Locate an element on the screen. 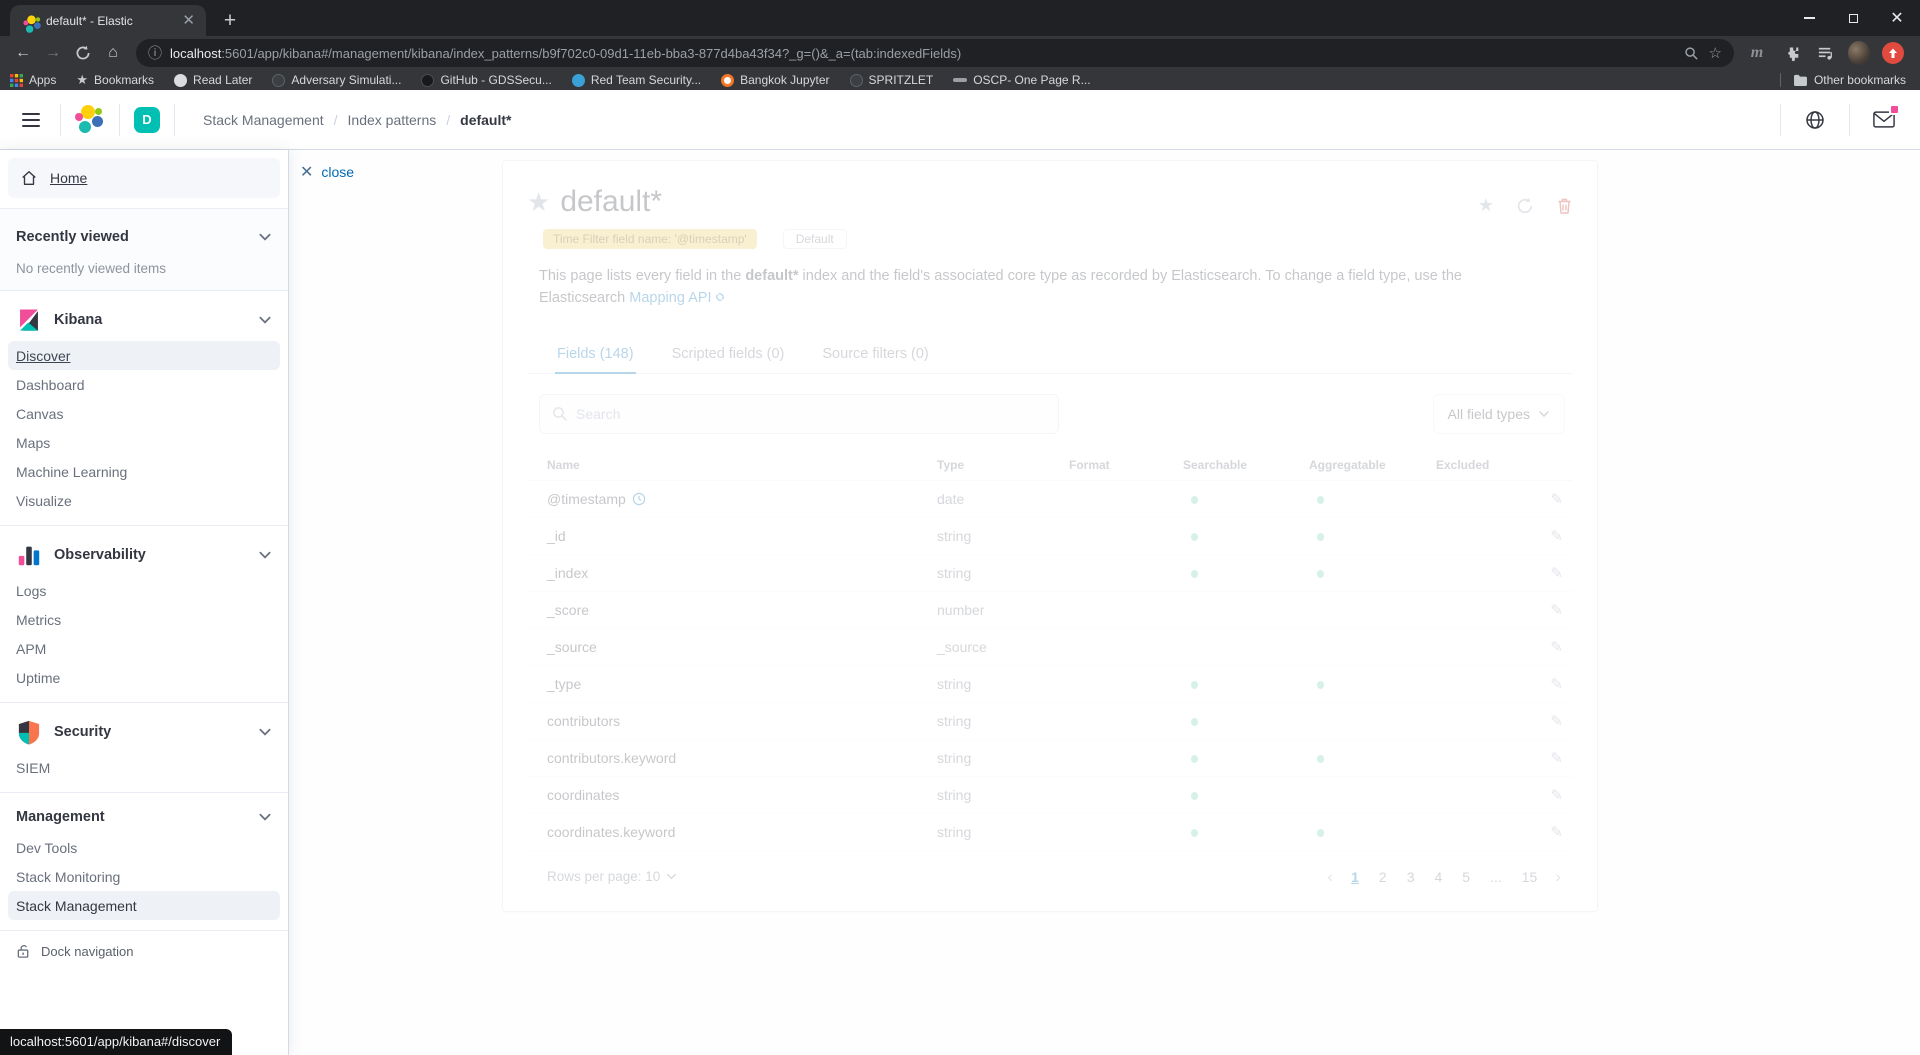 The width and height of the screenshot is (1920, 1055). reload-icon is located at coordinates (83, 53).